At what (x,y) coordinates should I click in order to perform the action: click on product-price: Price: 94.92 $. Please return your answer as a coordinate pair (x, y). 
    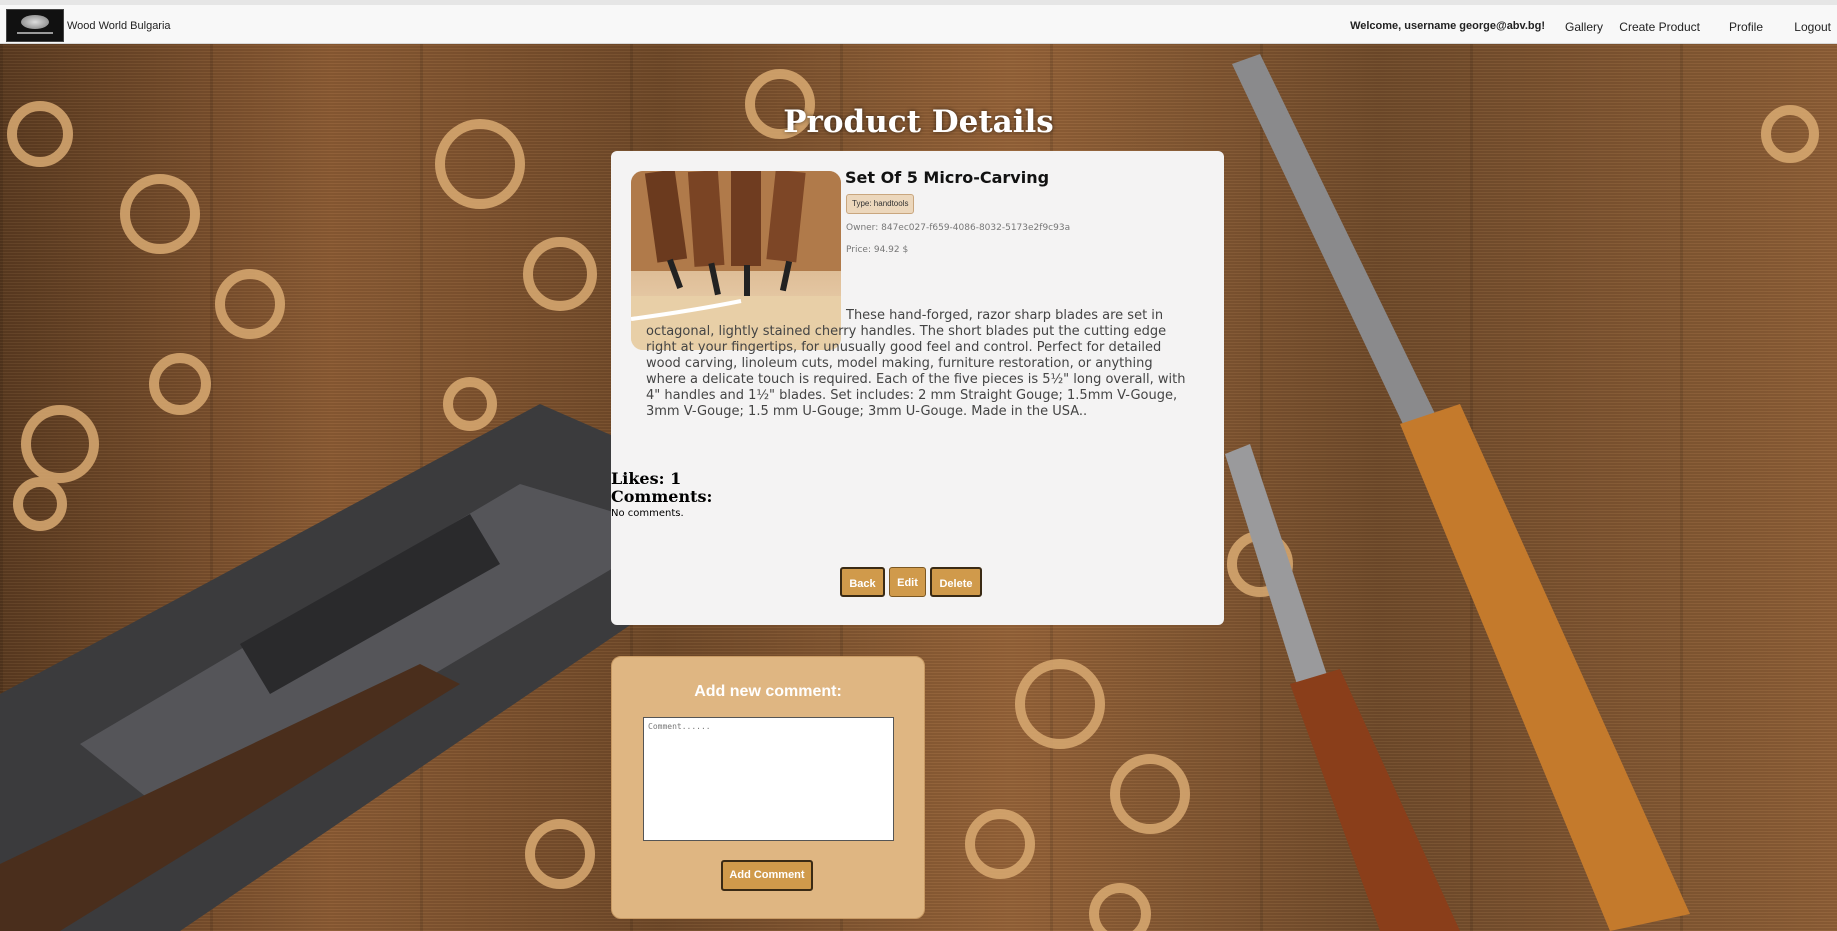
    Looking at the image, I should click on (877, 250).